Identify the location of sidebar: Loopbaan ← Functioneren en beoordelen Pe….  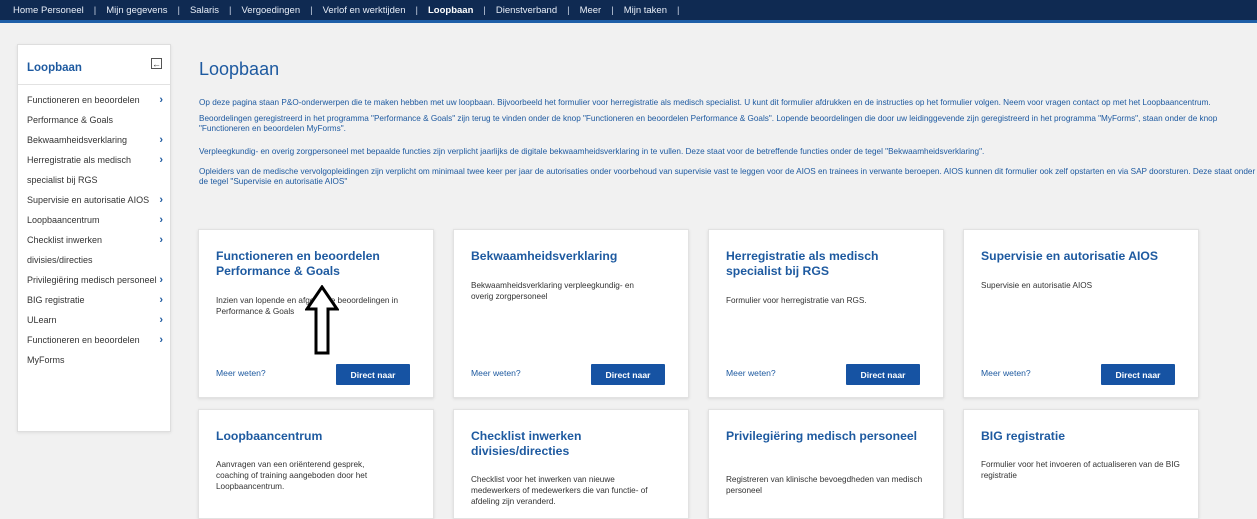
(94, 238).